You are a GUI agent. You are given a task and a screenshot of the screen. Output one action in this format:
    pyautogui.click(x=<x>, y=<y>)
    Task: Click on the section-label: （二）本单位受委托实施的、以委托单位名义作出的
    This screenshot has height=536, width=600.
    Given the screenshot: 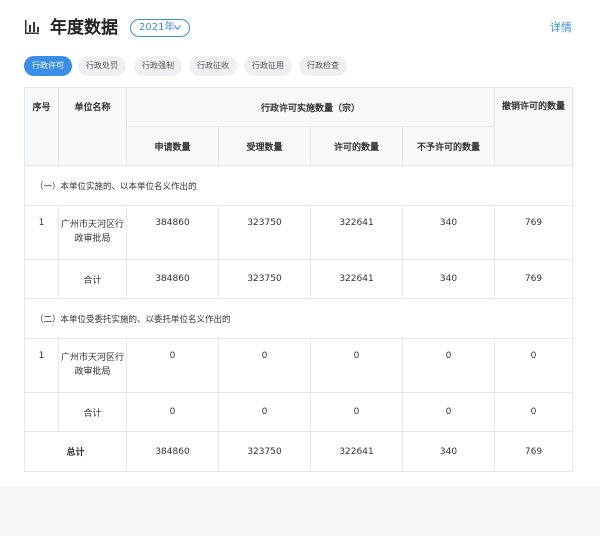 What is the action you would take?
    pyautogui.click(x=298, y=318)
    